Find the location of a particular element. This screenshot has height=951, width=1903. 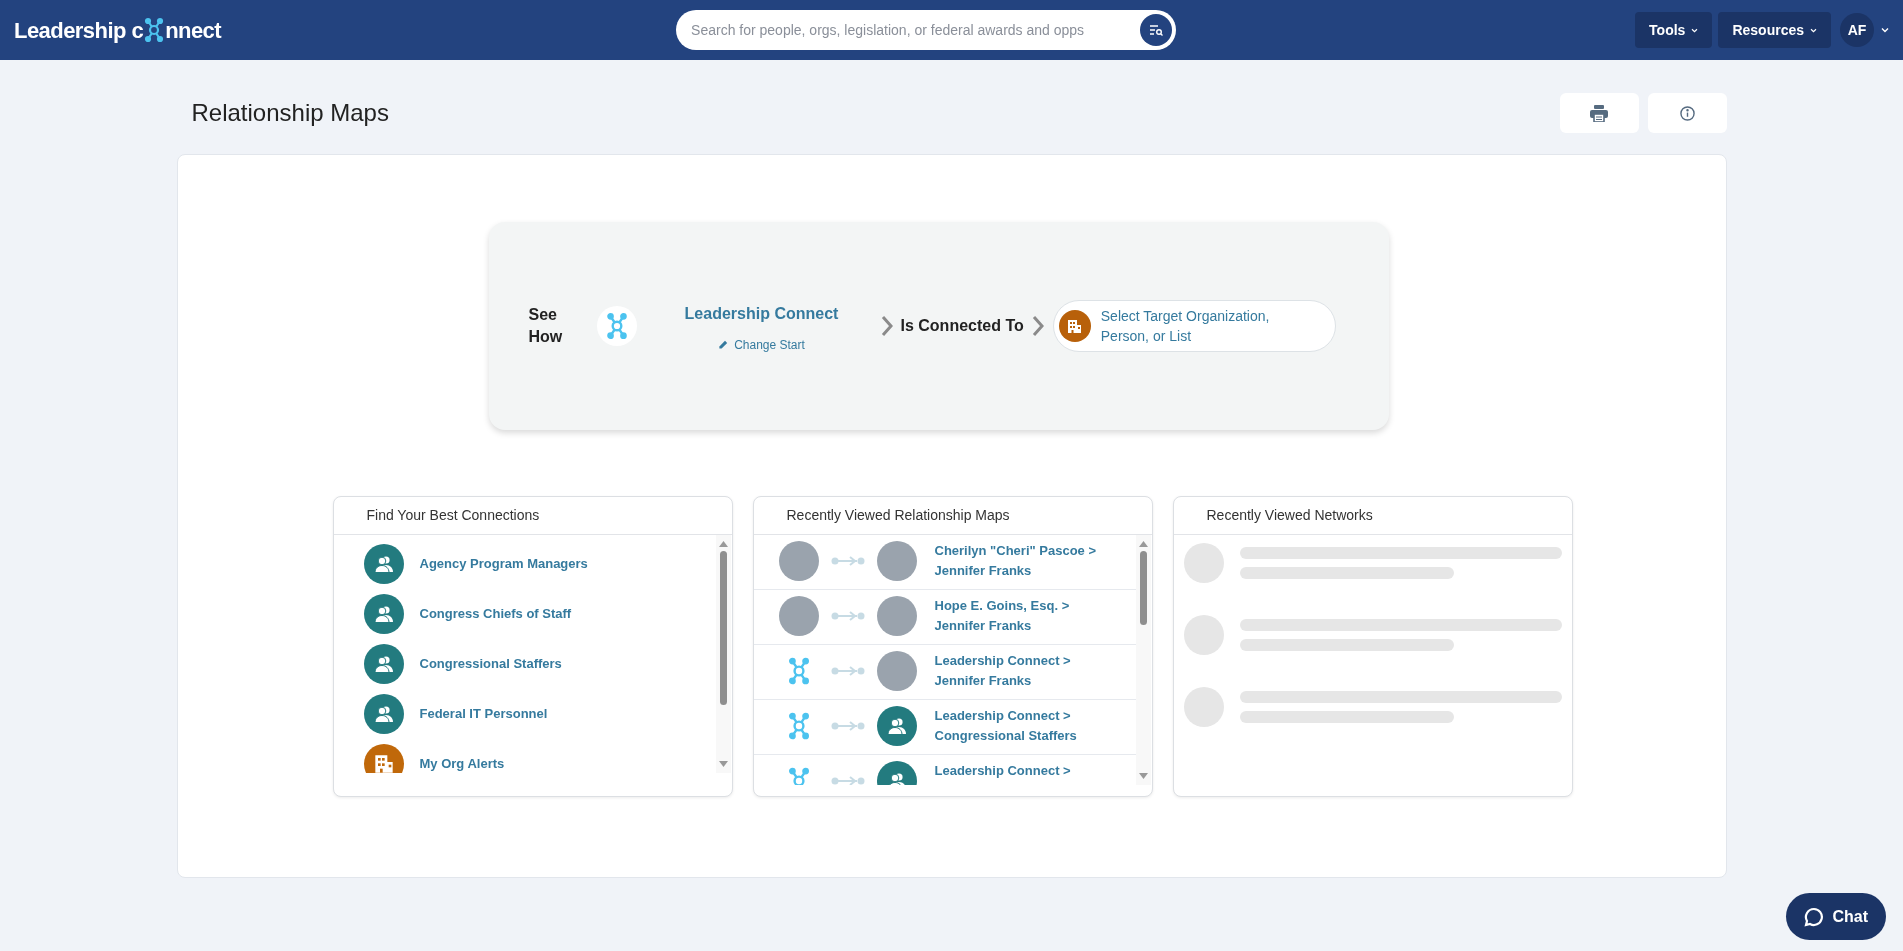

target-selector: Select Target Organization, Person, or List is located at coordinates (1194, 326).